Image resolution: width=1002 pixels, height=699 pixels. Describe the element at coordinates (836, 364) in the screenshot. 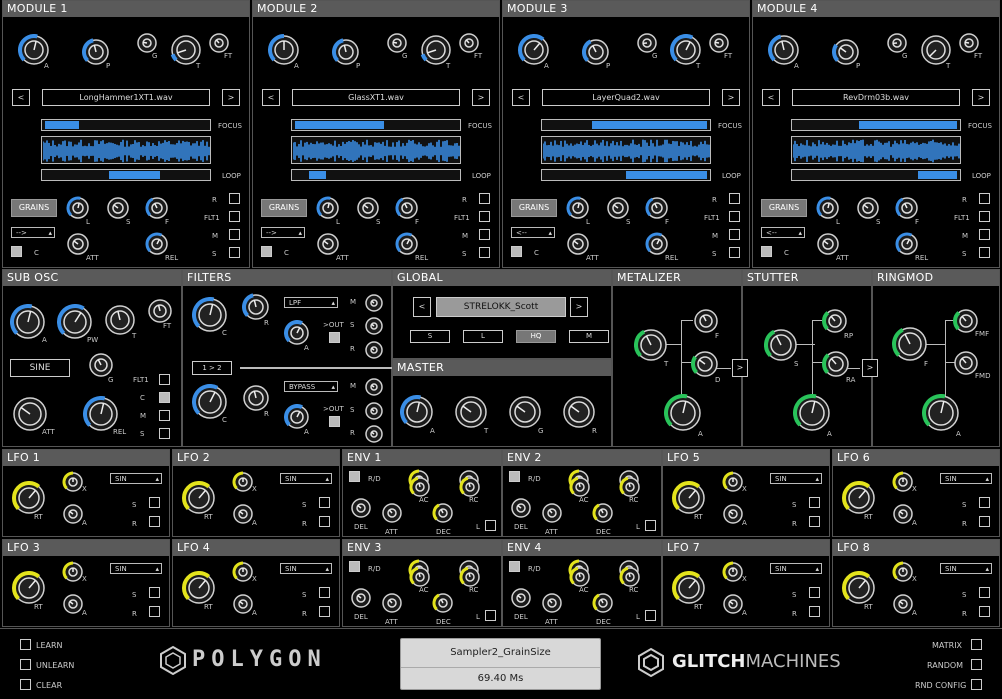

I see `stutter-ra-knob` at that location.